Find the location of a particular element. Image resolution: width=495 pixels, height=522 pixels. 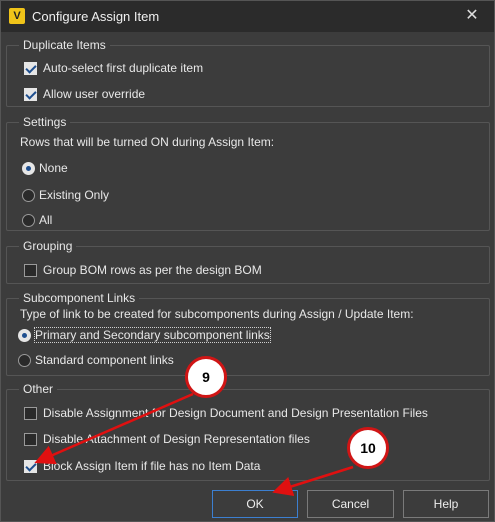

standard-component-links-radio: Standard component links is located at coordinates (96, 360).